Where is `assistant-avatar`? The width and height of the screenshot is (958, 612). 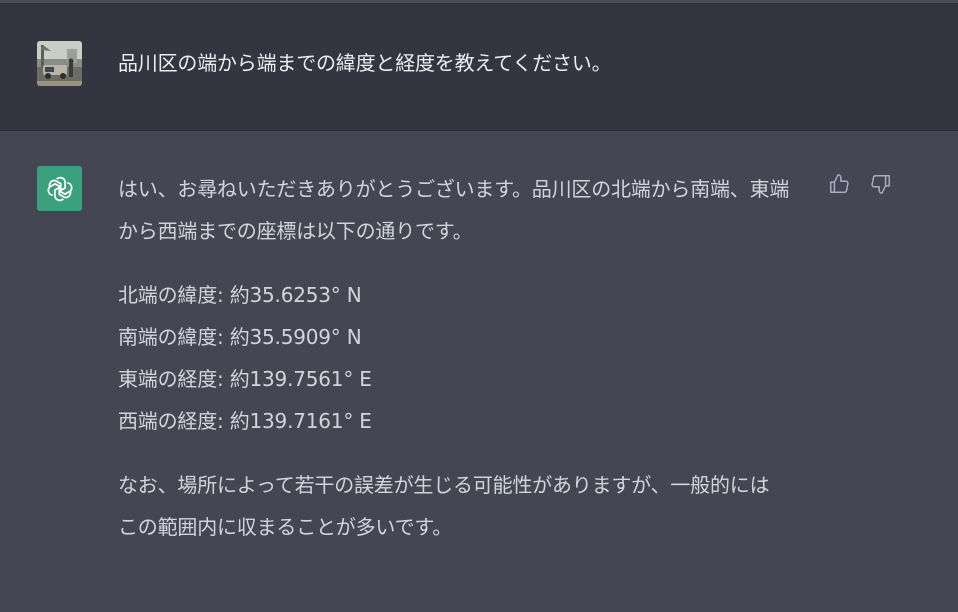
assistant-avatar is located at coordinates (59, 188).